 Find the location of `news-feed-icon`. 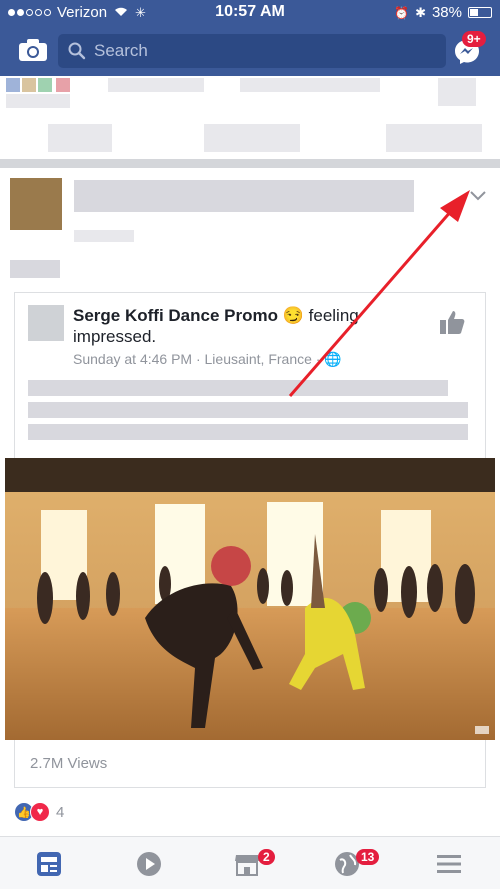

news-feed-icon is located at coordinates (49, 864).